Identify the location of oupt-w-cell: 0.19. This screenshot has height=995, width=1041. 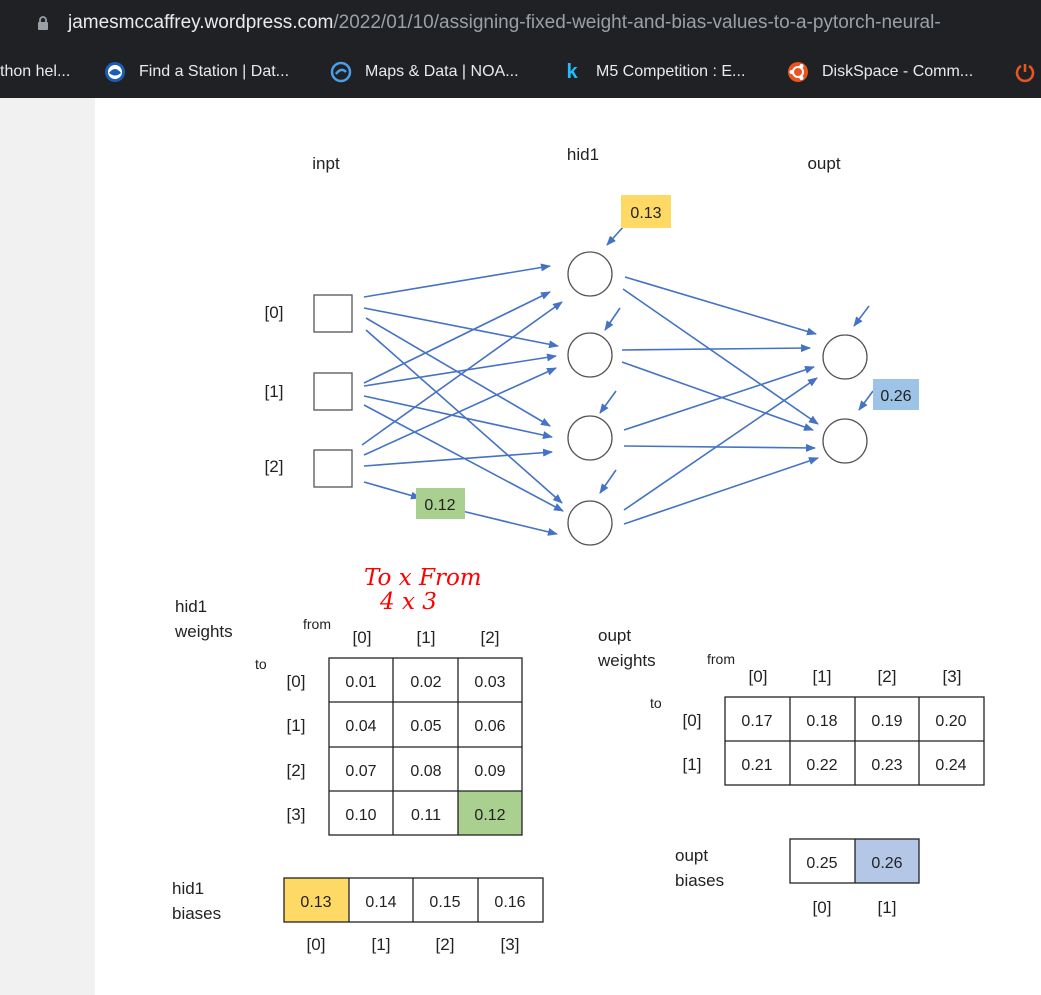
(886, 721).